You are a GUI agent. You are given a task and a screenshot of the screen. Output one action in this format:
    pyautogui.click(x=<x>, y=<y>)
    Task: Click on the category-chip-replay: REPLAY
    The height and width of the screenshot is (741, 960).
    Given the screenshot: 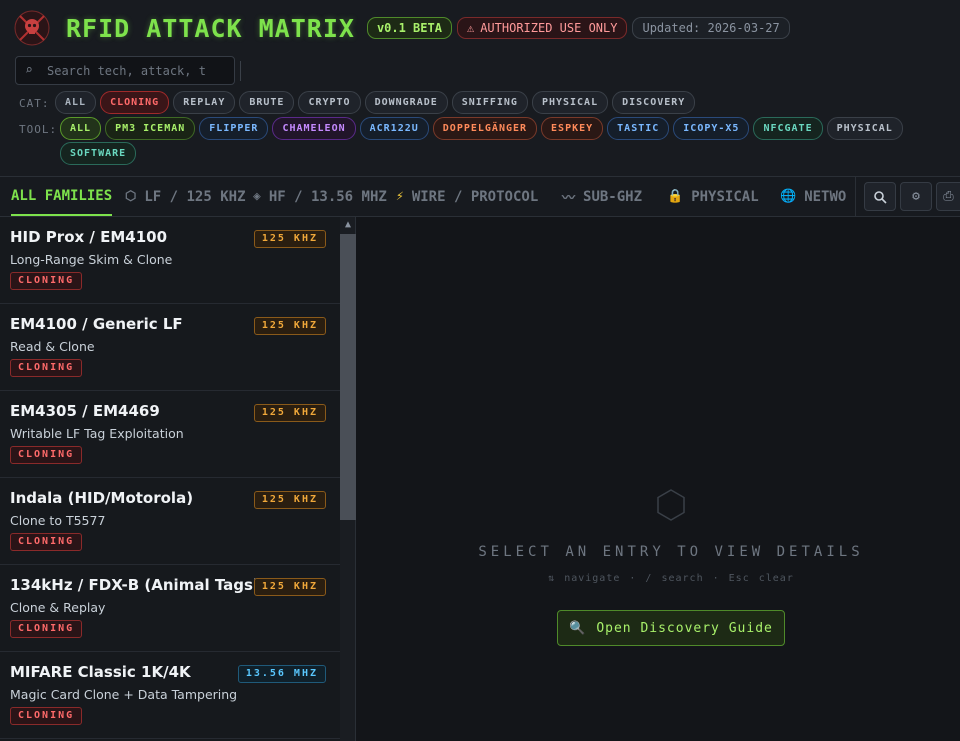 What is the action you would take?
    pyautogui.click(x=204, y=102)
    